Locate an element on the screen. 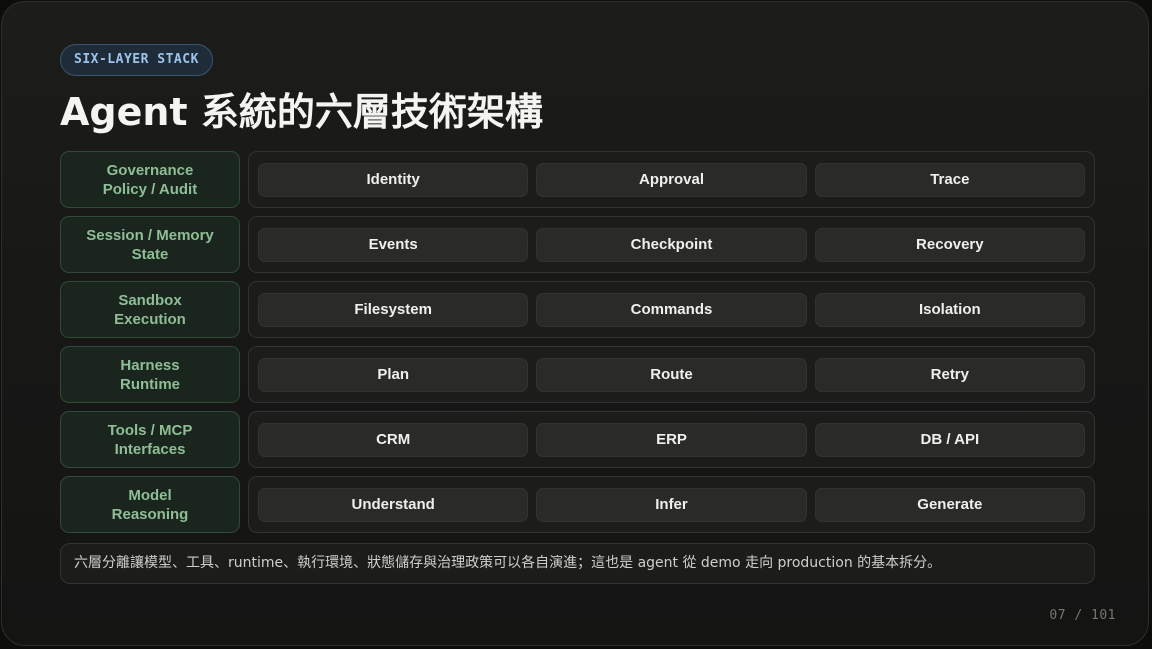 This screenshot has height=649, width=1152. component-pill: ERP is located at coordinates (671, 439).